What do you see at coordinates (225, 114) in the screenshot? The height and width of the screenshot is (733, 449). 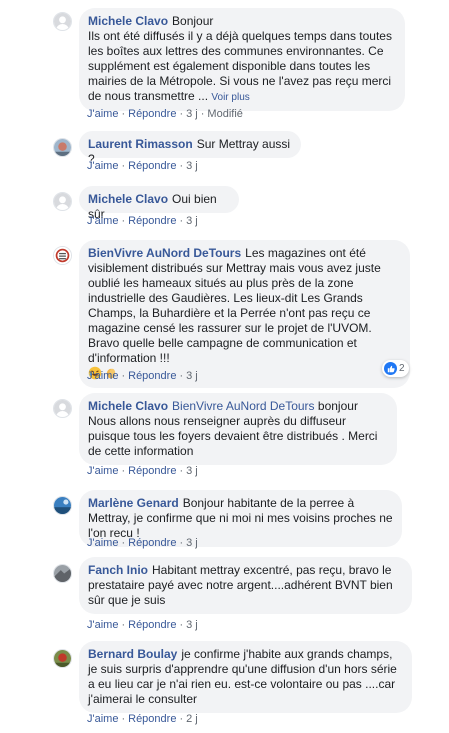 I see `edited-label: Modifié` at bounding box center [225, 114].